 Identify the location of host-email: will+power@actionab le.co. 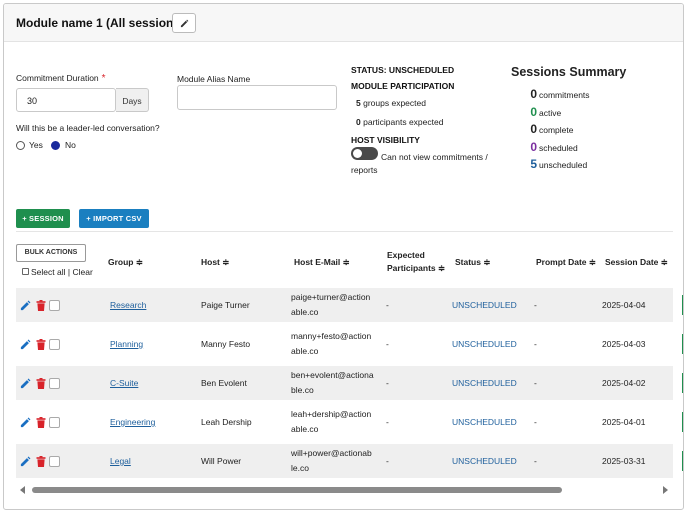
(331, 460).